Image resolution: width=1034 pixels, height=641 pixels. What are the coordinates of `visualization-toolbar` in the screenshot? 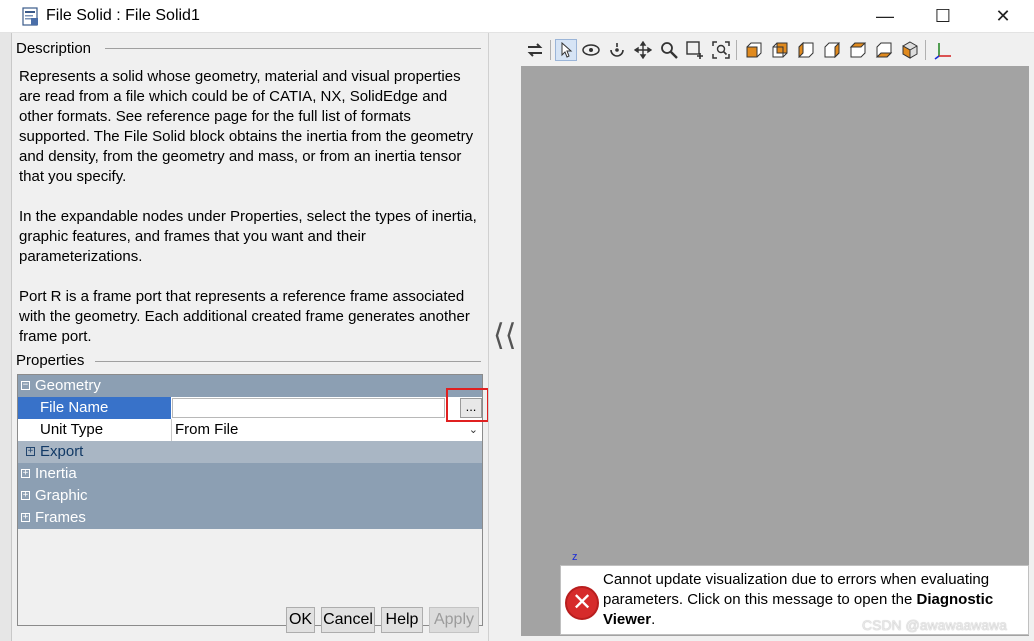 It's located at (775, 51).